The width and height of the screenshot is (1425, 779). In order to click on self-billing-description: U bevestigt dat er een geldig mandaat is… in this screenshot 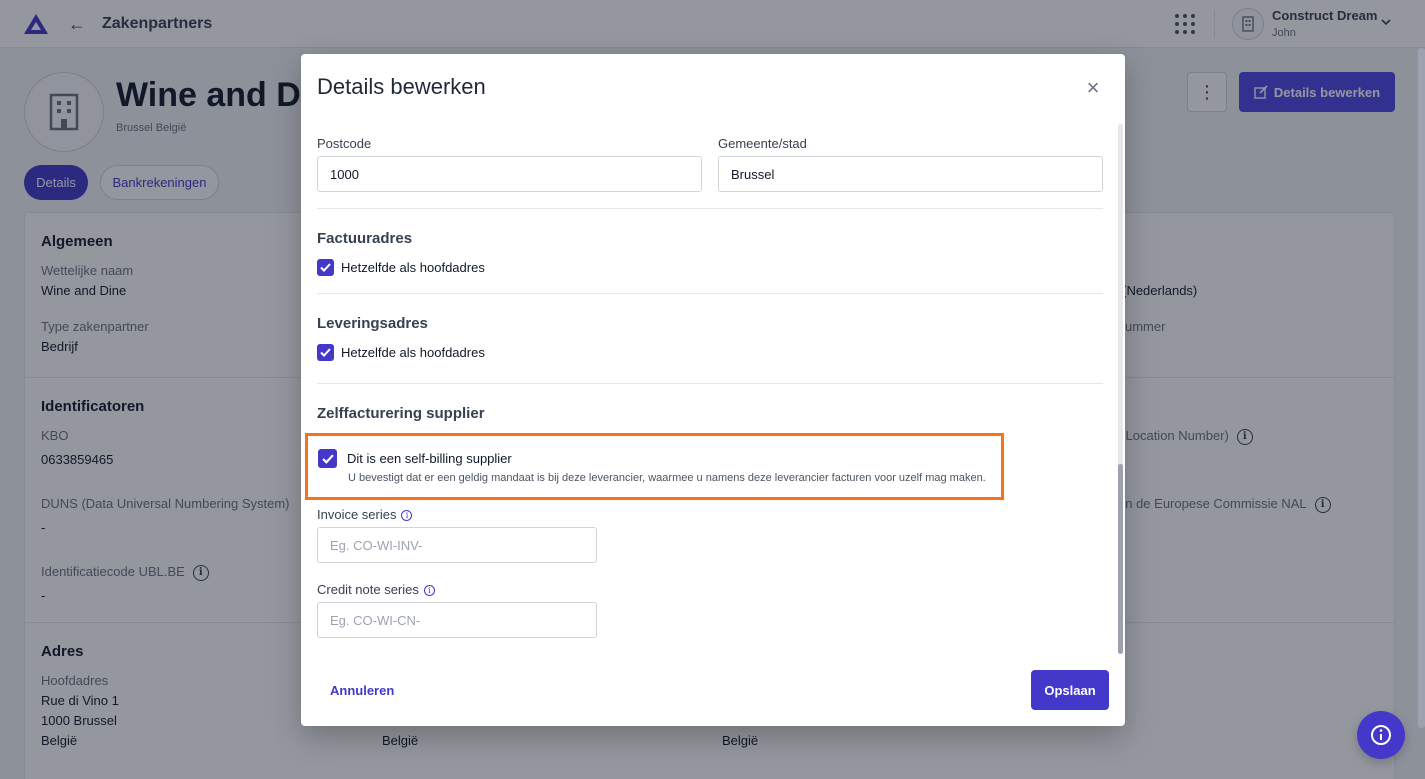, I will do `click(667, 478)`.